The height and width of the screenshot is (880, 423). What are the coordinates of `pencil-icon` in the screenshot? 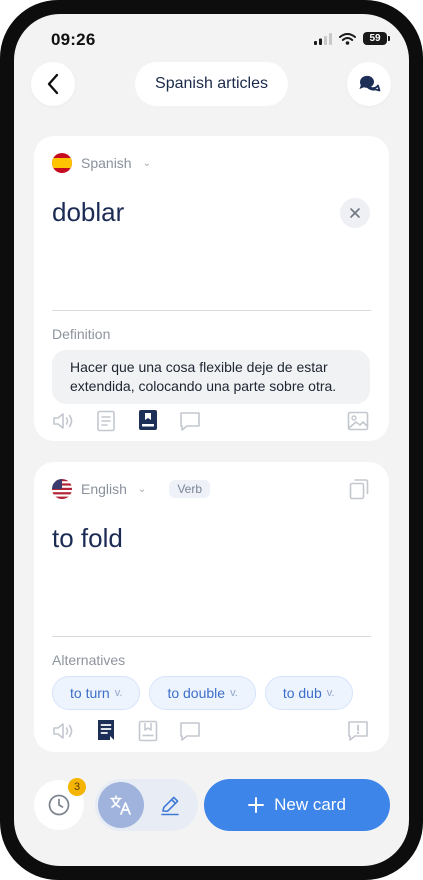 It's located at (170, 806).